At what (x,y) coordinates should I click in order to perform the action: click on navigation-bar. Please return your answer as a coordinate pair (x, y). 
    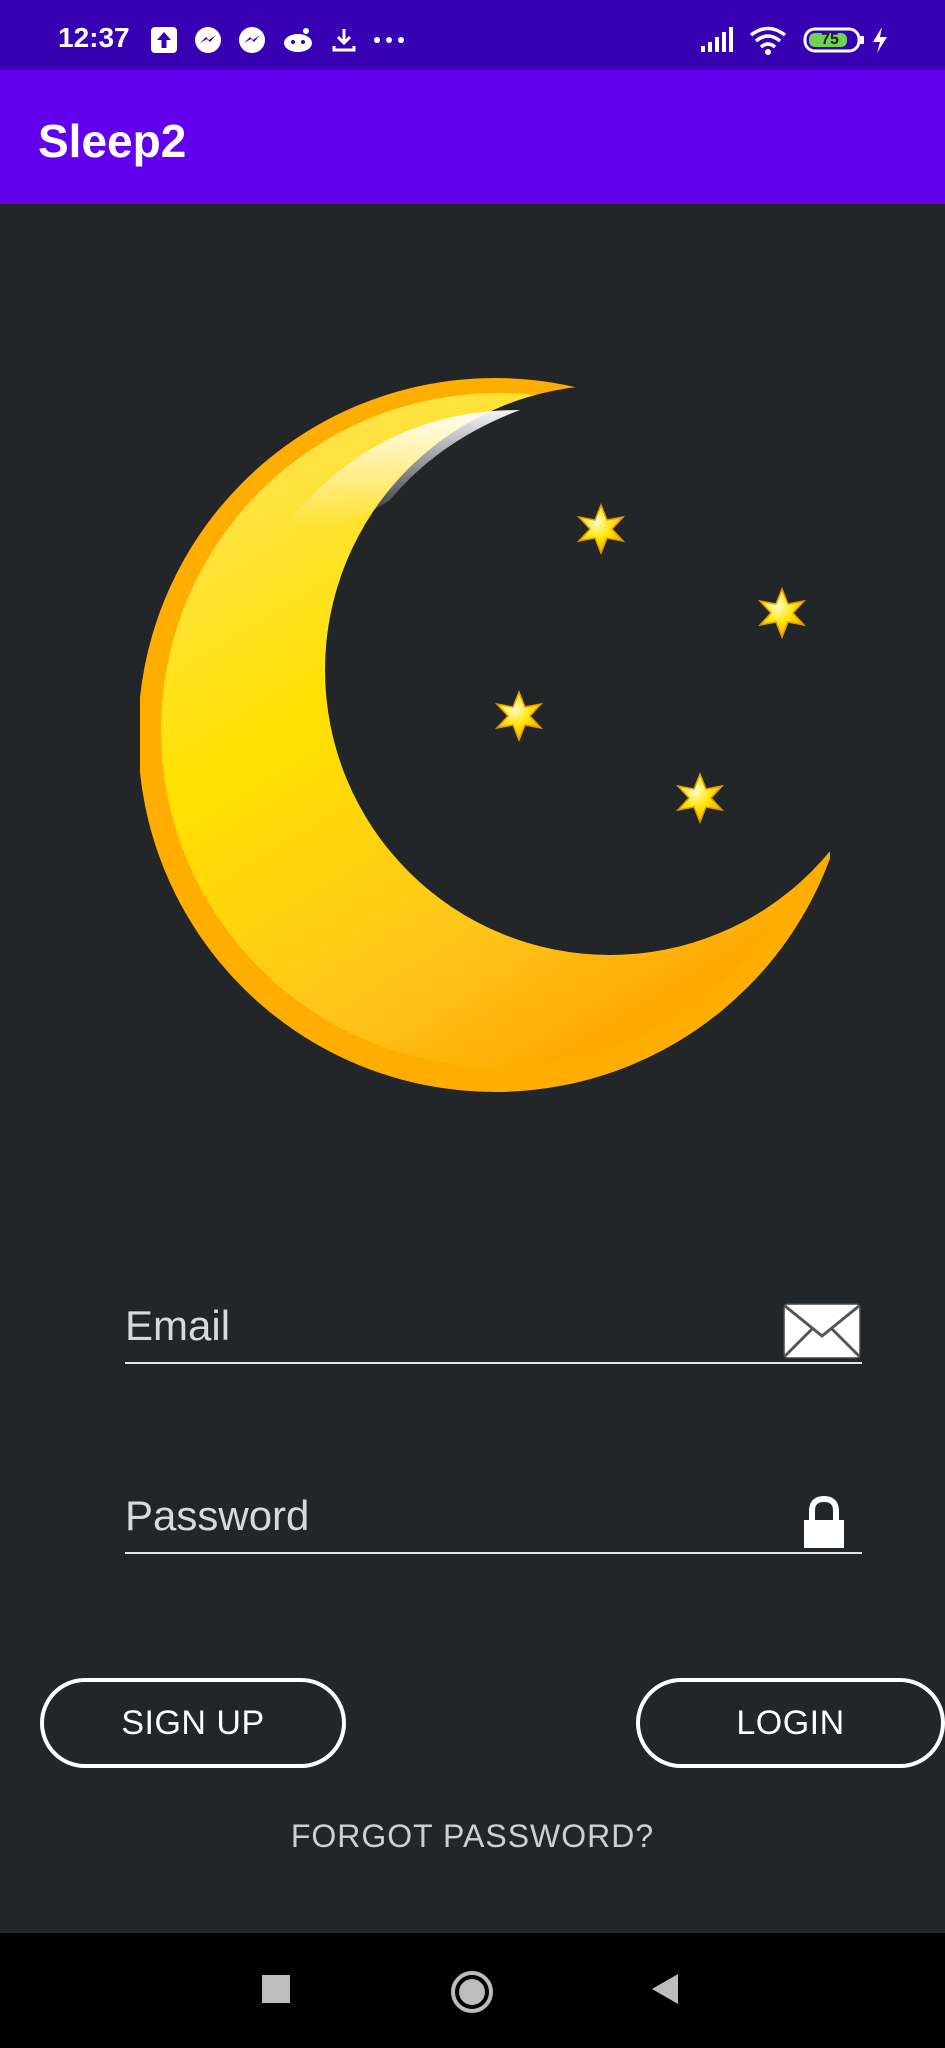
    Looking at the image, I should click on (472, 1990).